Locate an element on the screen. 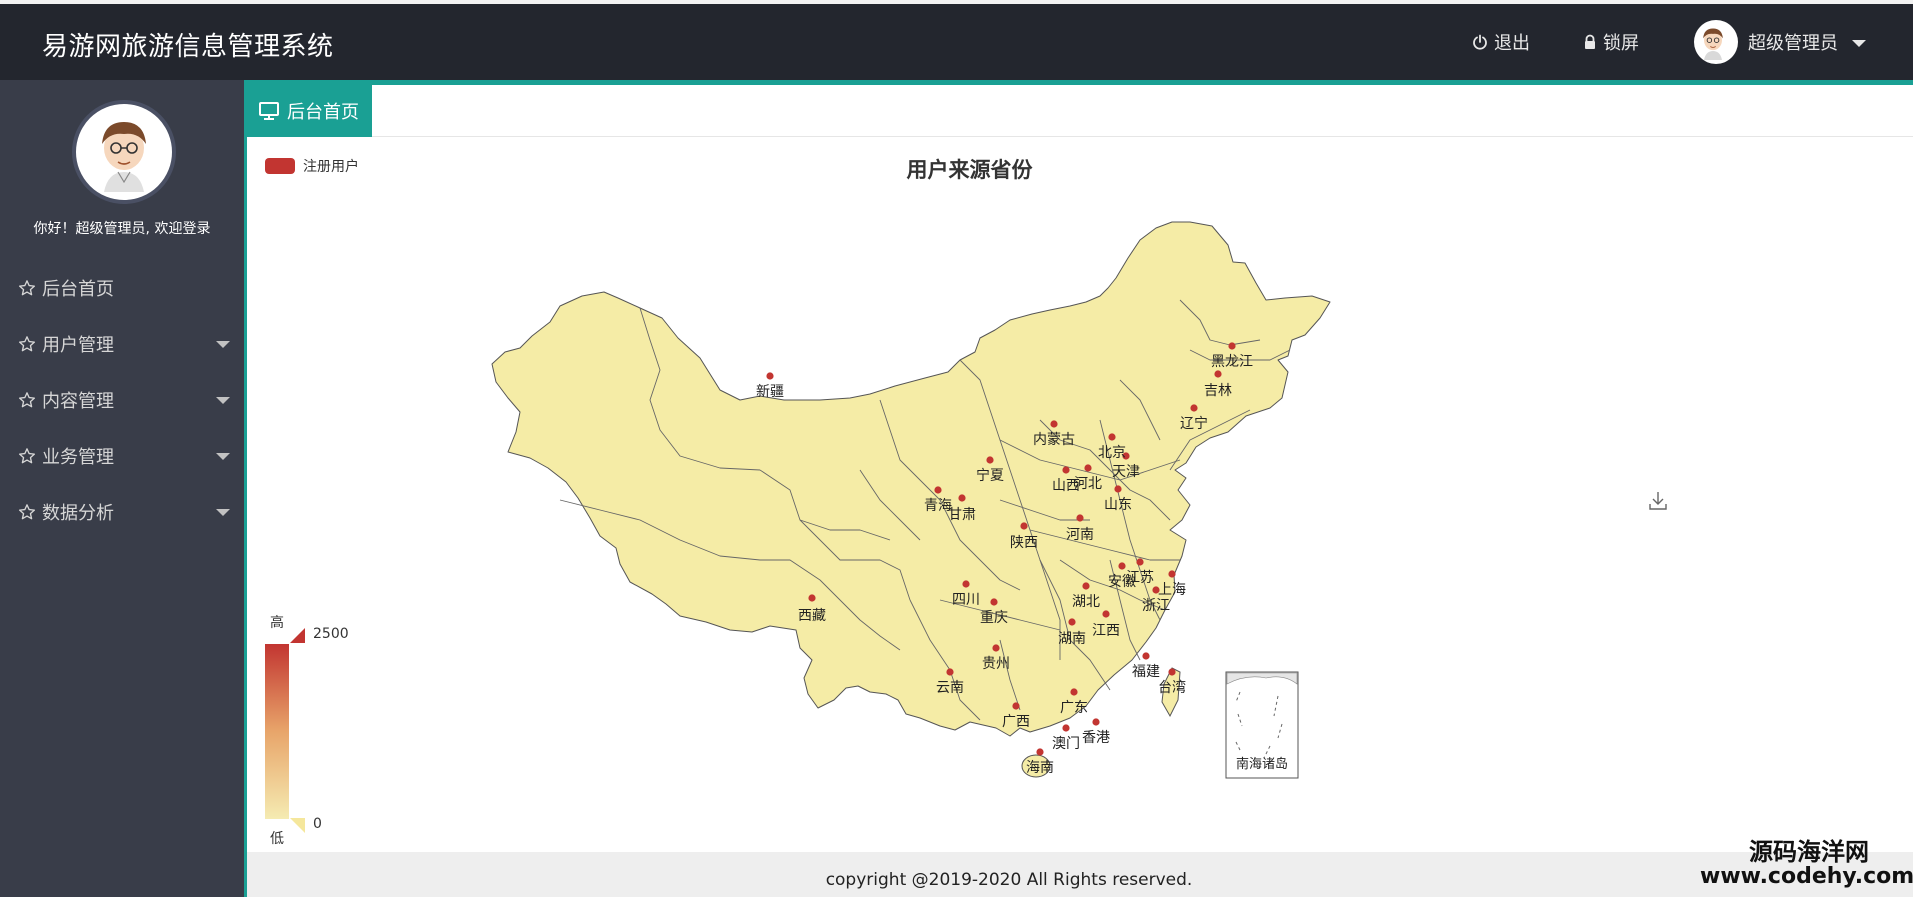 The height and width of the screenshot is (897, 1913). province-label: 广东 is located at coordinates (1074, 708).